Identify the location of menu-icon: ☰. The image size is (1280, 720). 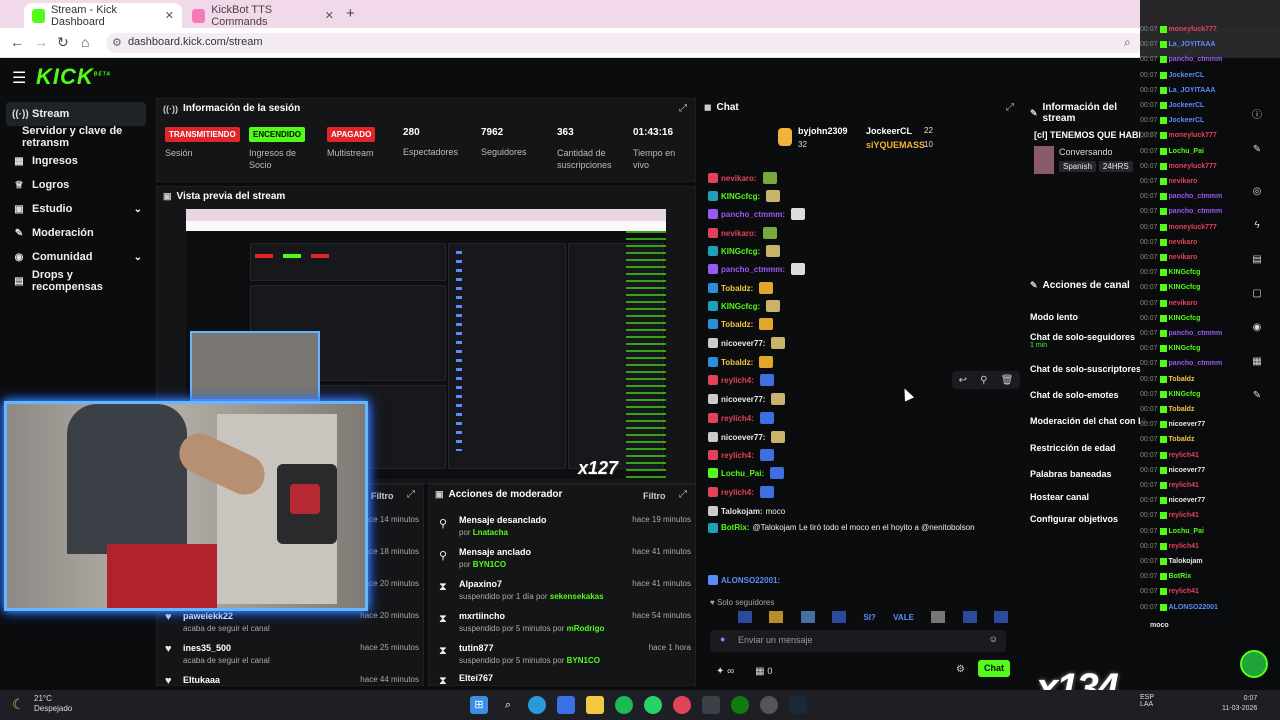
(19, 78).